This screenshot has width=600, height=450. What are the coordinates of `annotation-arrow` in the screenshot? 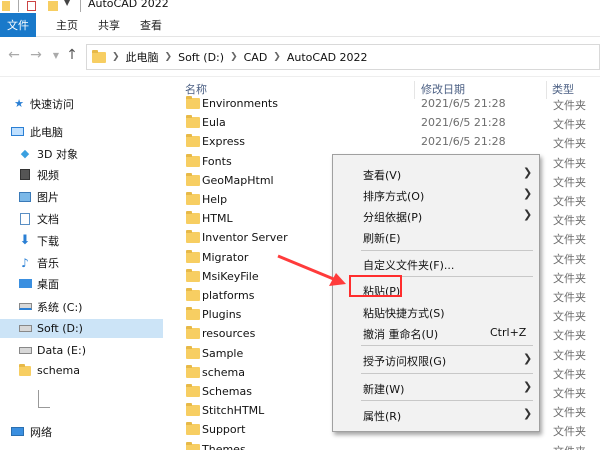 It's located at (311, 270).